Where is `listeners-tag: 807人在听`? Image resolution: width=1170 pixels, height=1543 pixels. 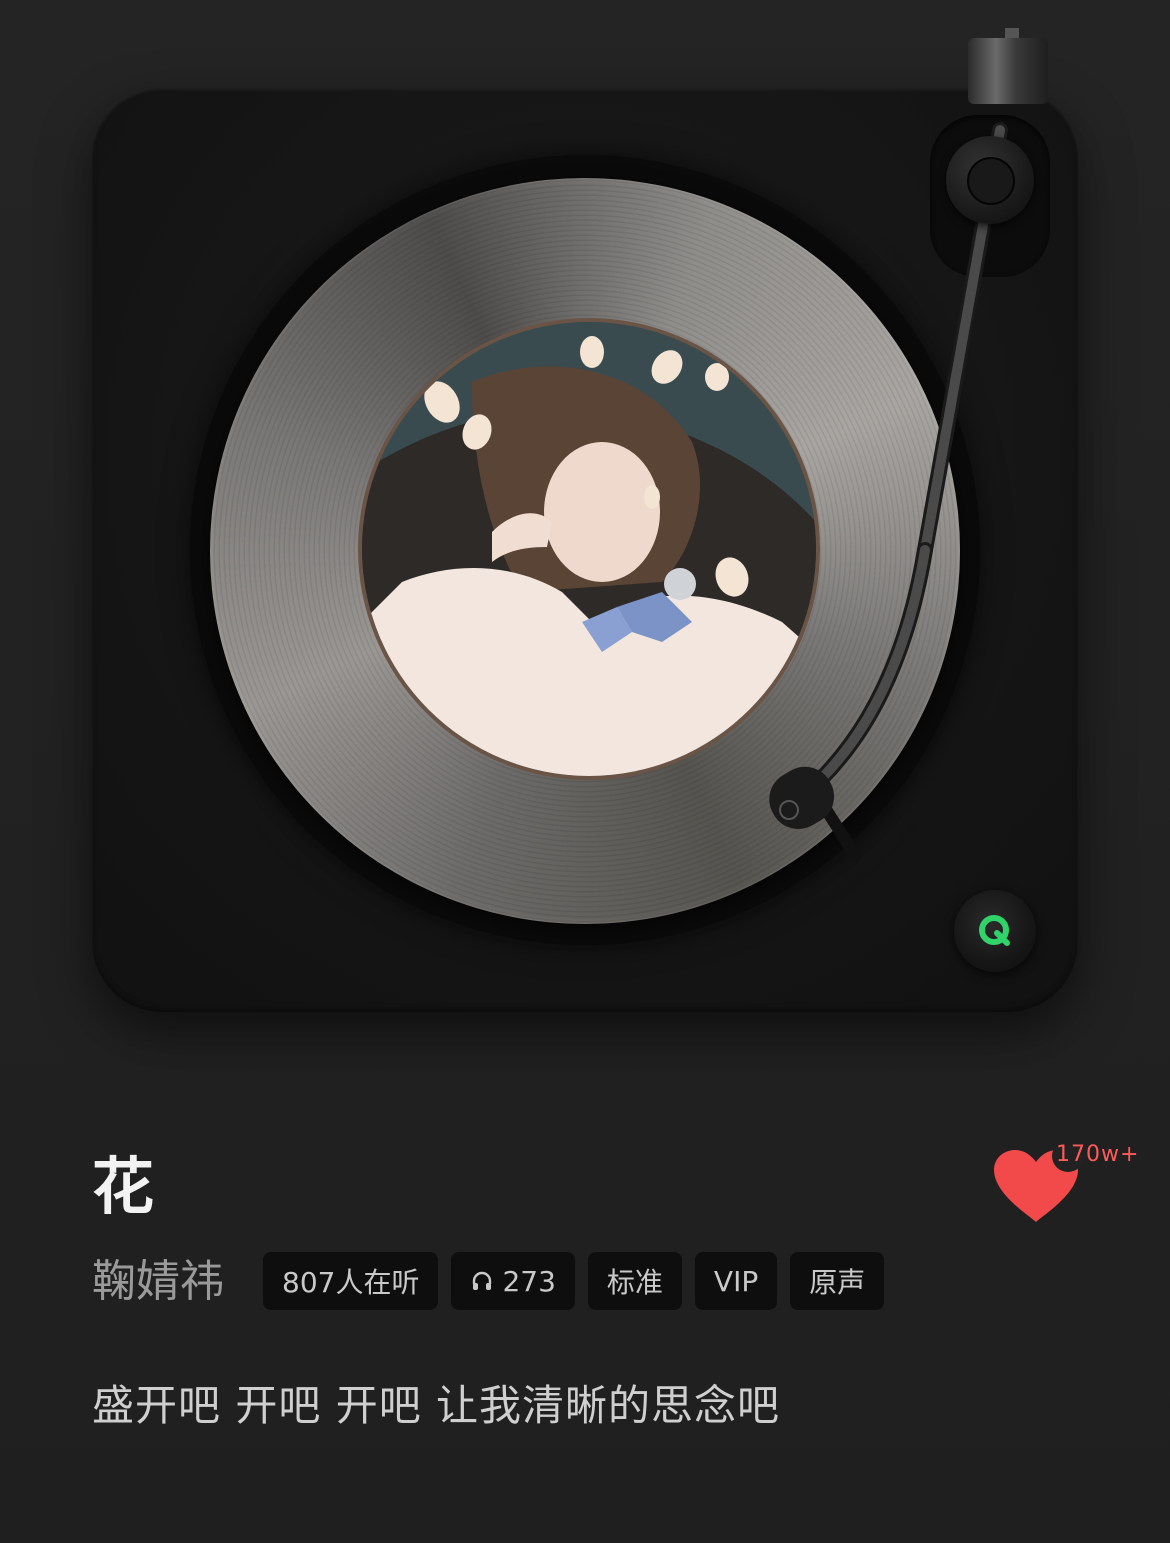 listeners-tag: 807人在听 is located at coordinates (351, 1281).